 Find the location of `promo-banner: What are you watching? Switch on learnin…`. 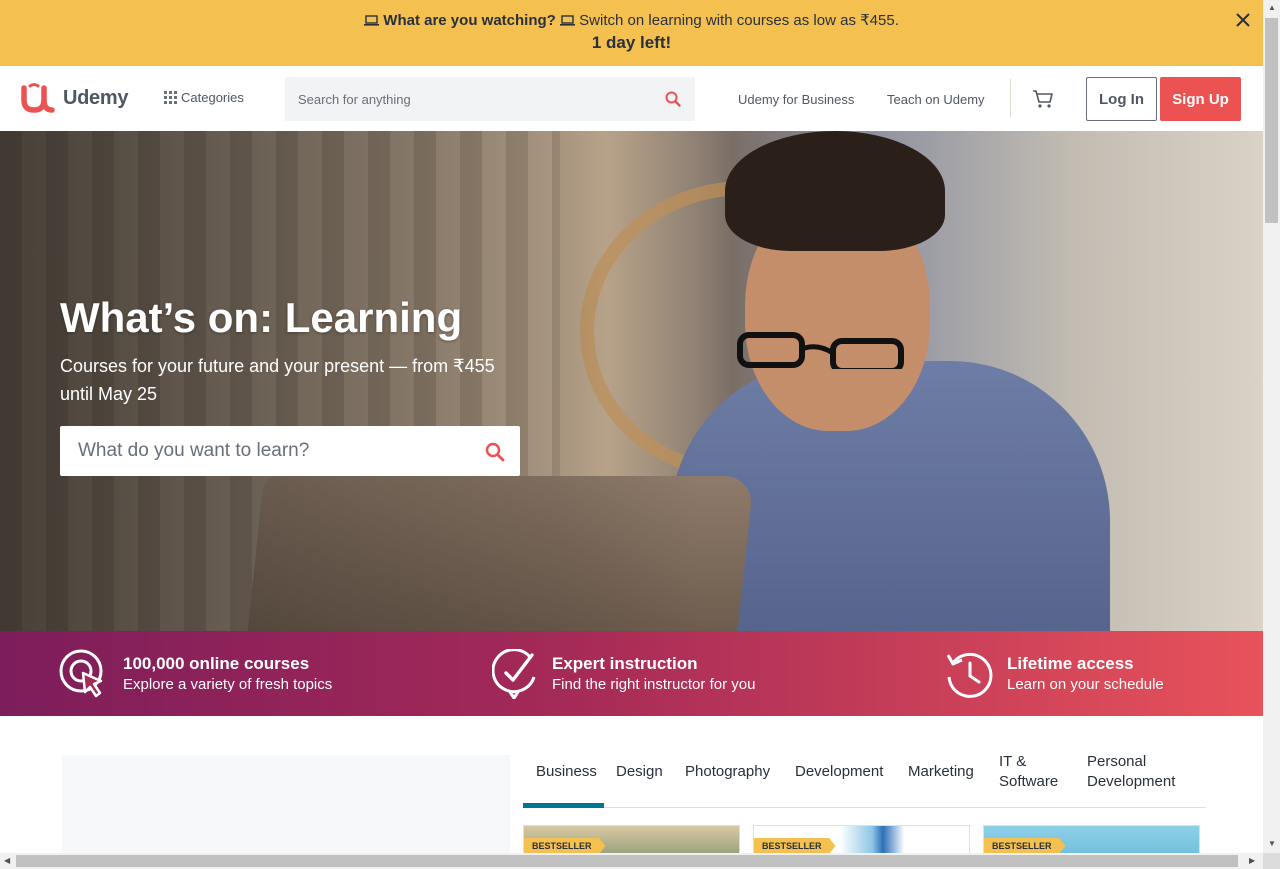

promo-banner: What are you watching? Switch on learnin… is located at coordinates (631, 33).